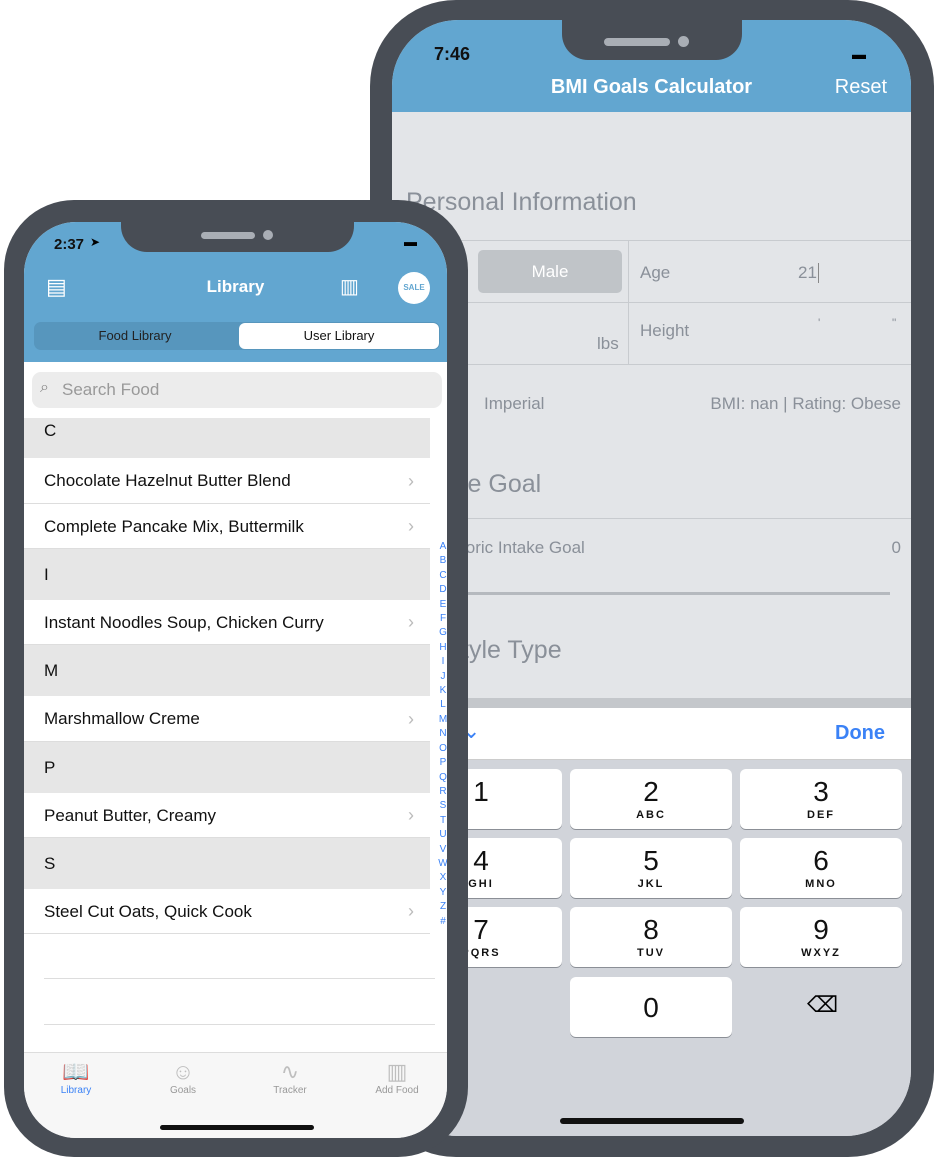  I want to click on key-8: 8 TUV, so click(651, 937).